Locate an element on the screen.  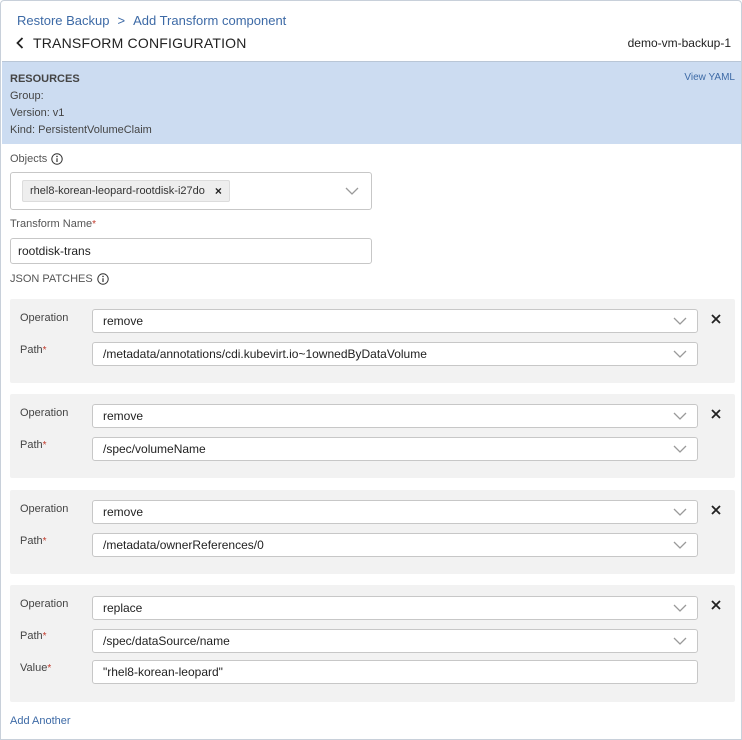
objects-label: Objects is located at coordinates (36, 159).